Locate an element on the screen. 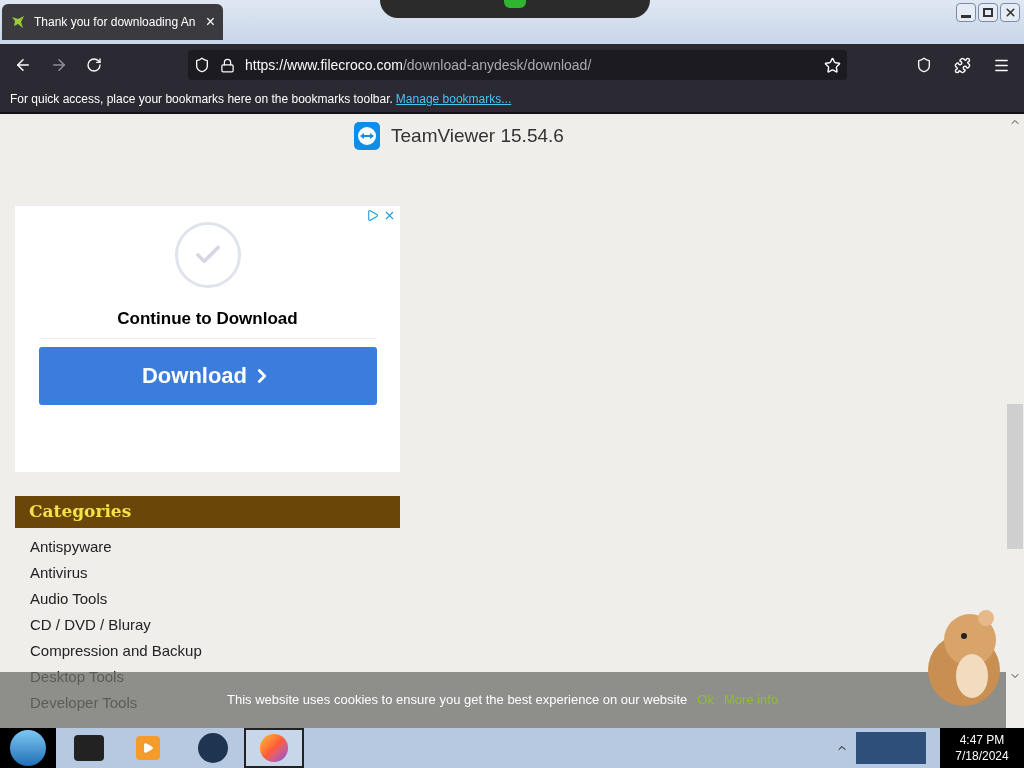 This screenshot has height=768, width=1024. address-bar: https://www.filecroco.com/download-anydesk/download/ is located at coordinates (517, 65).